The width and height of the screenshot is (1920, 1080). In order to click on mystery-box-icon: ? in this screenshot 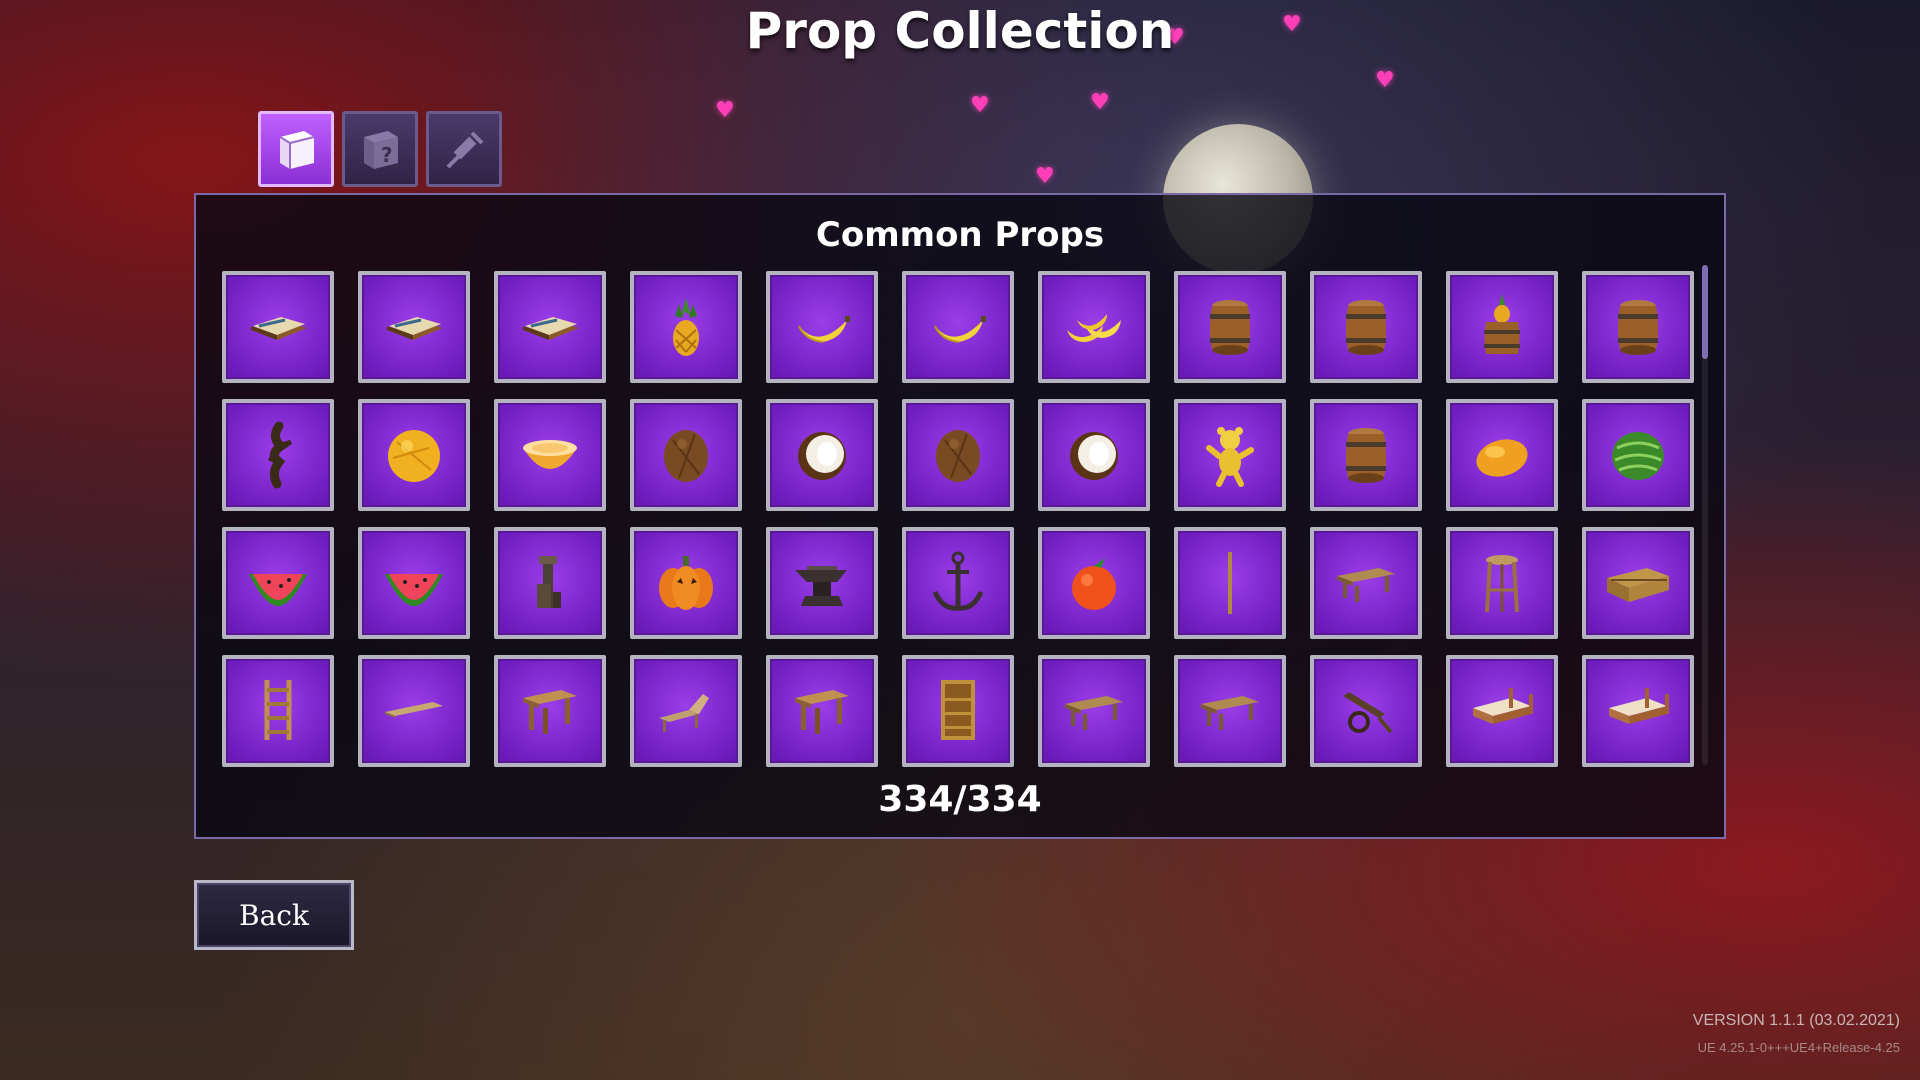, I will do `click(381, 150)`.